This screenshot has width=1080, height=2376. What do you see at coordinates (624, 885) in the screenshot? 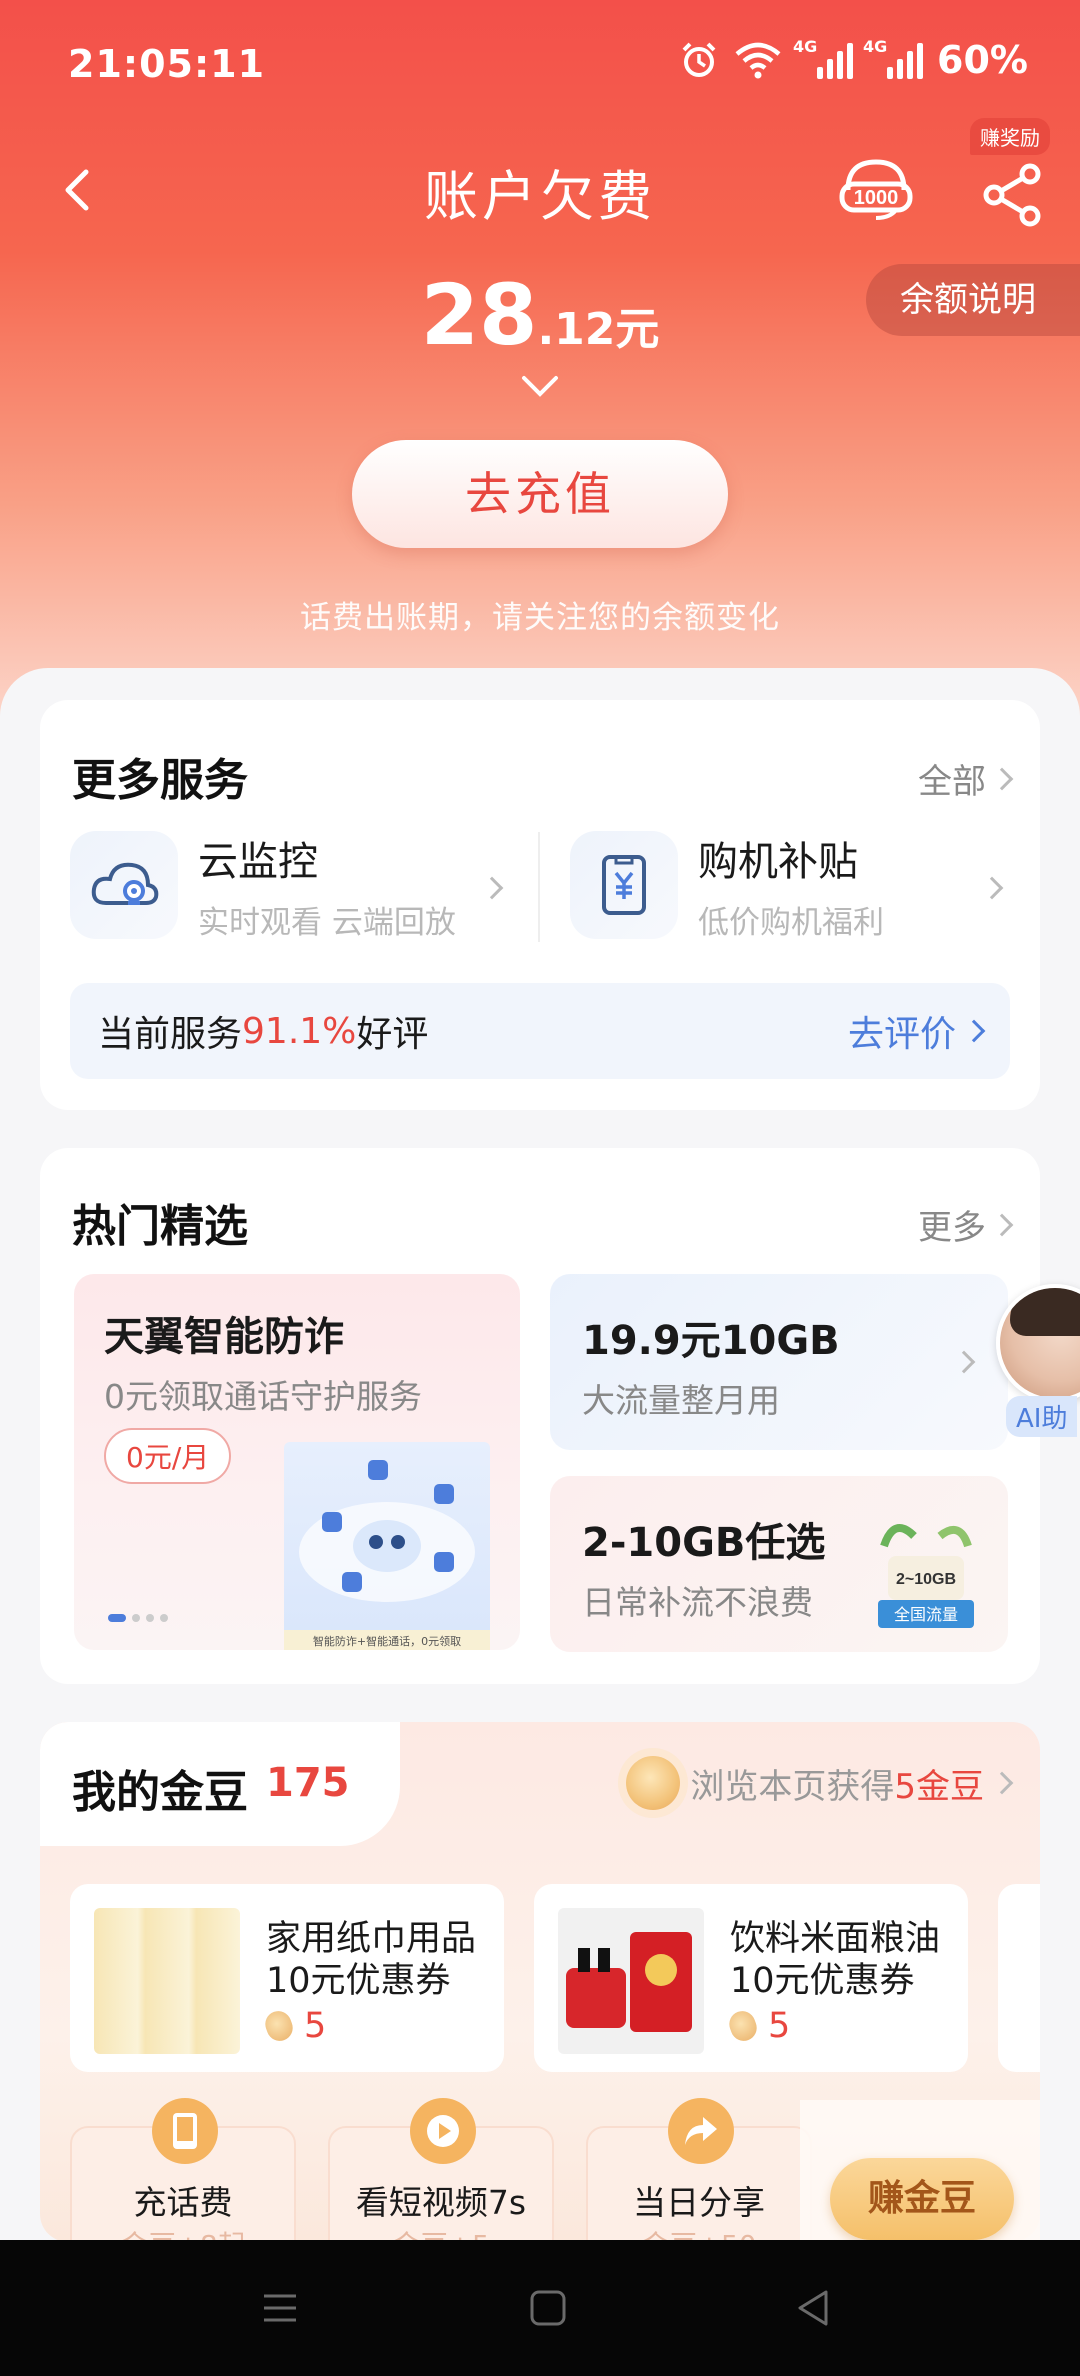
I see `phone-yuan-icon` at bounding box center [624, 885].